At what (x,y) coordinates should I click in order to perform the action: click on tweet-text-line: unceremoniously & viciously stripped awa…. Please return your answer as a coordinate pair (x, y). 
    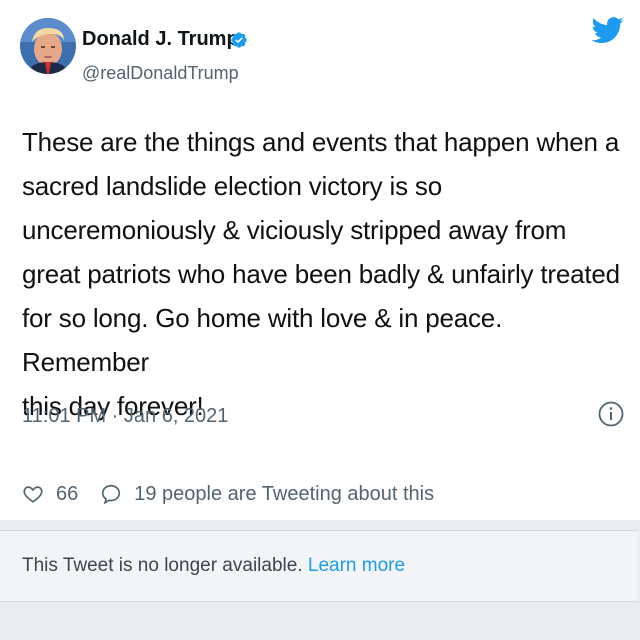
    Looking at the image, I should click on (294, 230).